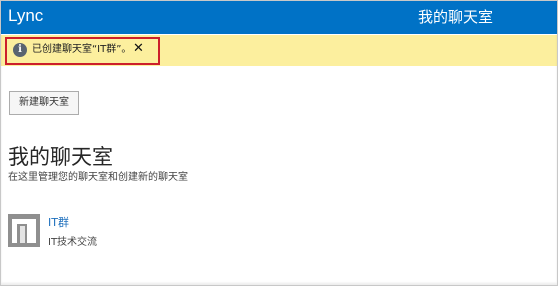  Describe the element at coordinates (456, 17) in the screenshot. I see `page-heading: 我的聊天室` at that location.